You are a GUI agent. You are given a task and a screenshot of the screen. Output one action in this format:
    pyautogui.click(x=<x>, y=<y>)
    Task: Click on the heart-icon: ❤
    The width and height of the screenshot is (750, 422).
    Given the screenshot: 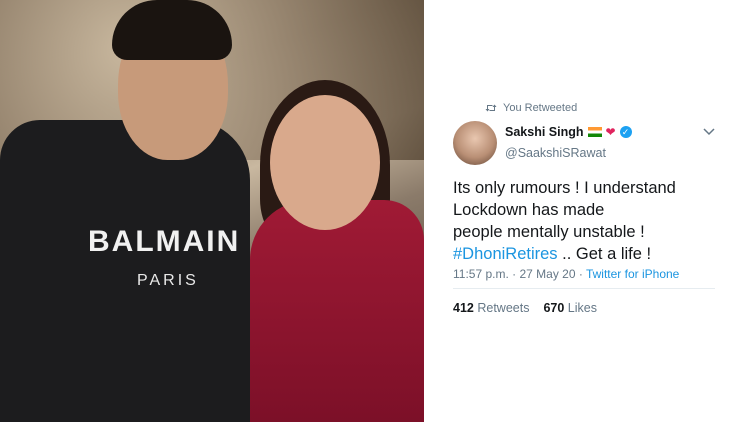 What is the action you would take?
    pyautogui.click(x=610, y=132)
    